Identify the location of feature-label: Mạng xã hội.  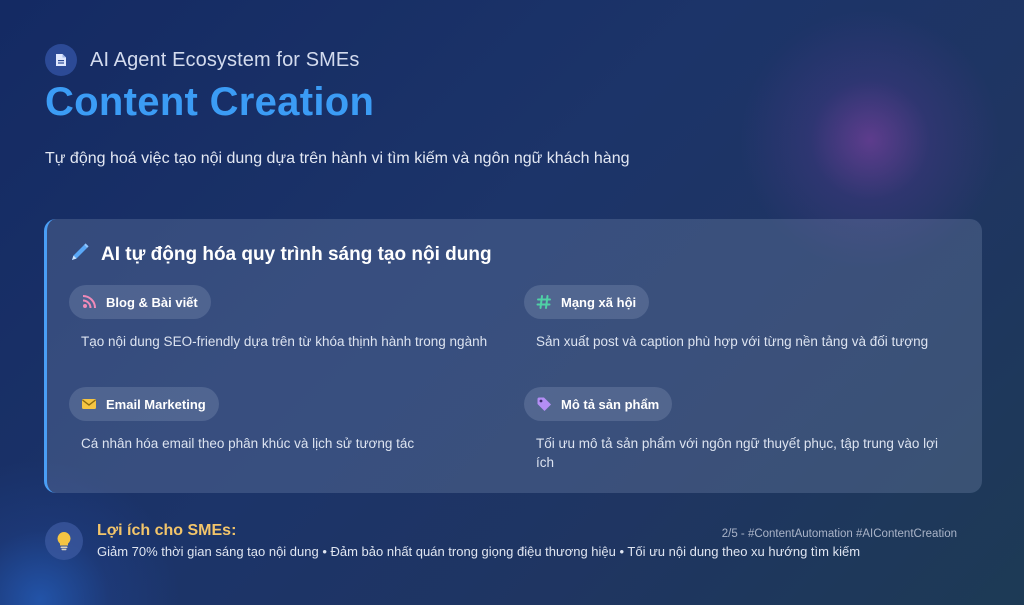
(599, 302).